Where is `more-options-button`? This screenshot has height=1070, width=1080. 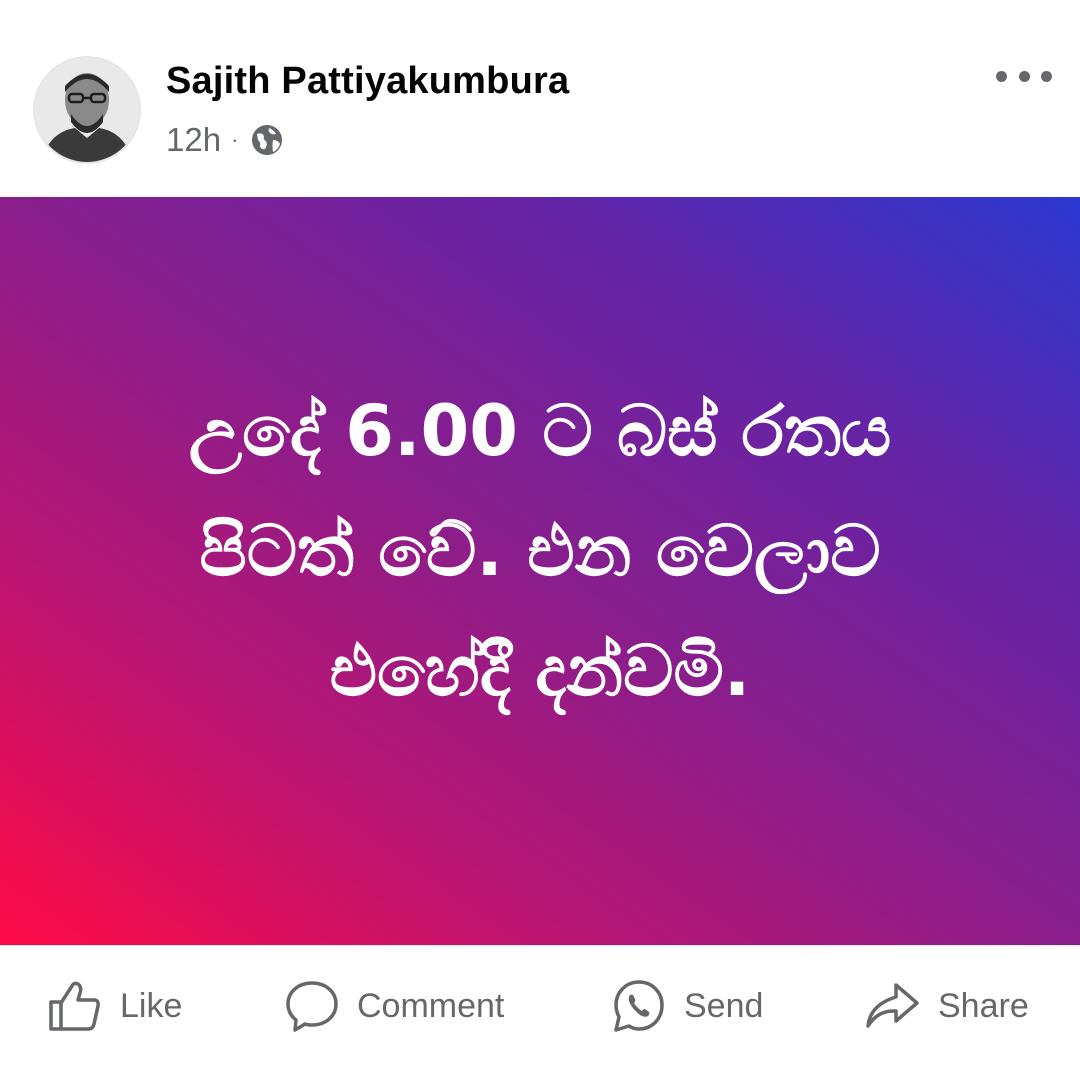 more-options-button is located at coordinates (1024, 76).